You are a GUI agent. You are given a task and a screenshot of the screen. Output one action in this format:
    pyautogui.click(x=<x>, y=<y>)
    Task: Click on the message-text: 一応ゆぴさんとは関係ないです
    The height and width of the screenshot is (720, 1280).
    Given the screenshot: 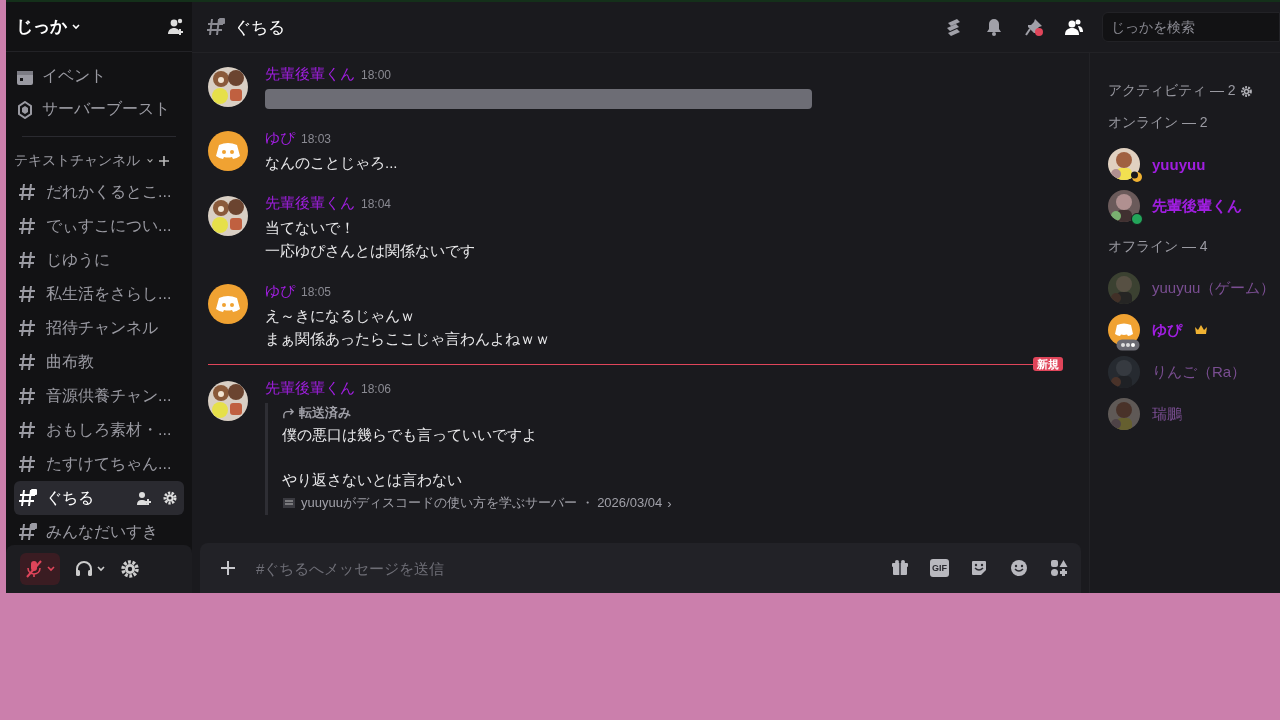 What is the action you would take?
    pyautogui.click(x=370, y=251)
    